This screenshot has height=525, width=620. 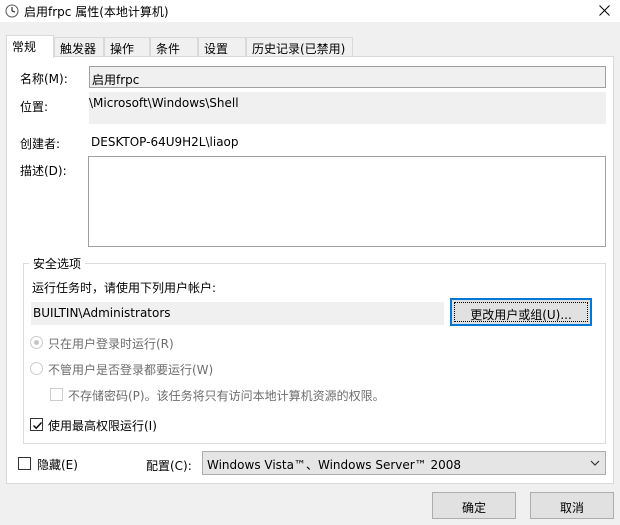 I want to click on close-icon, so click(x=604, y=10).